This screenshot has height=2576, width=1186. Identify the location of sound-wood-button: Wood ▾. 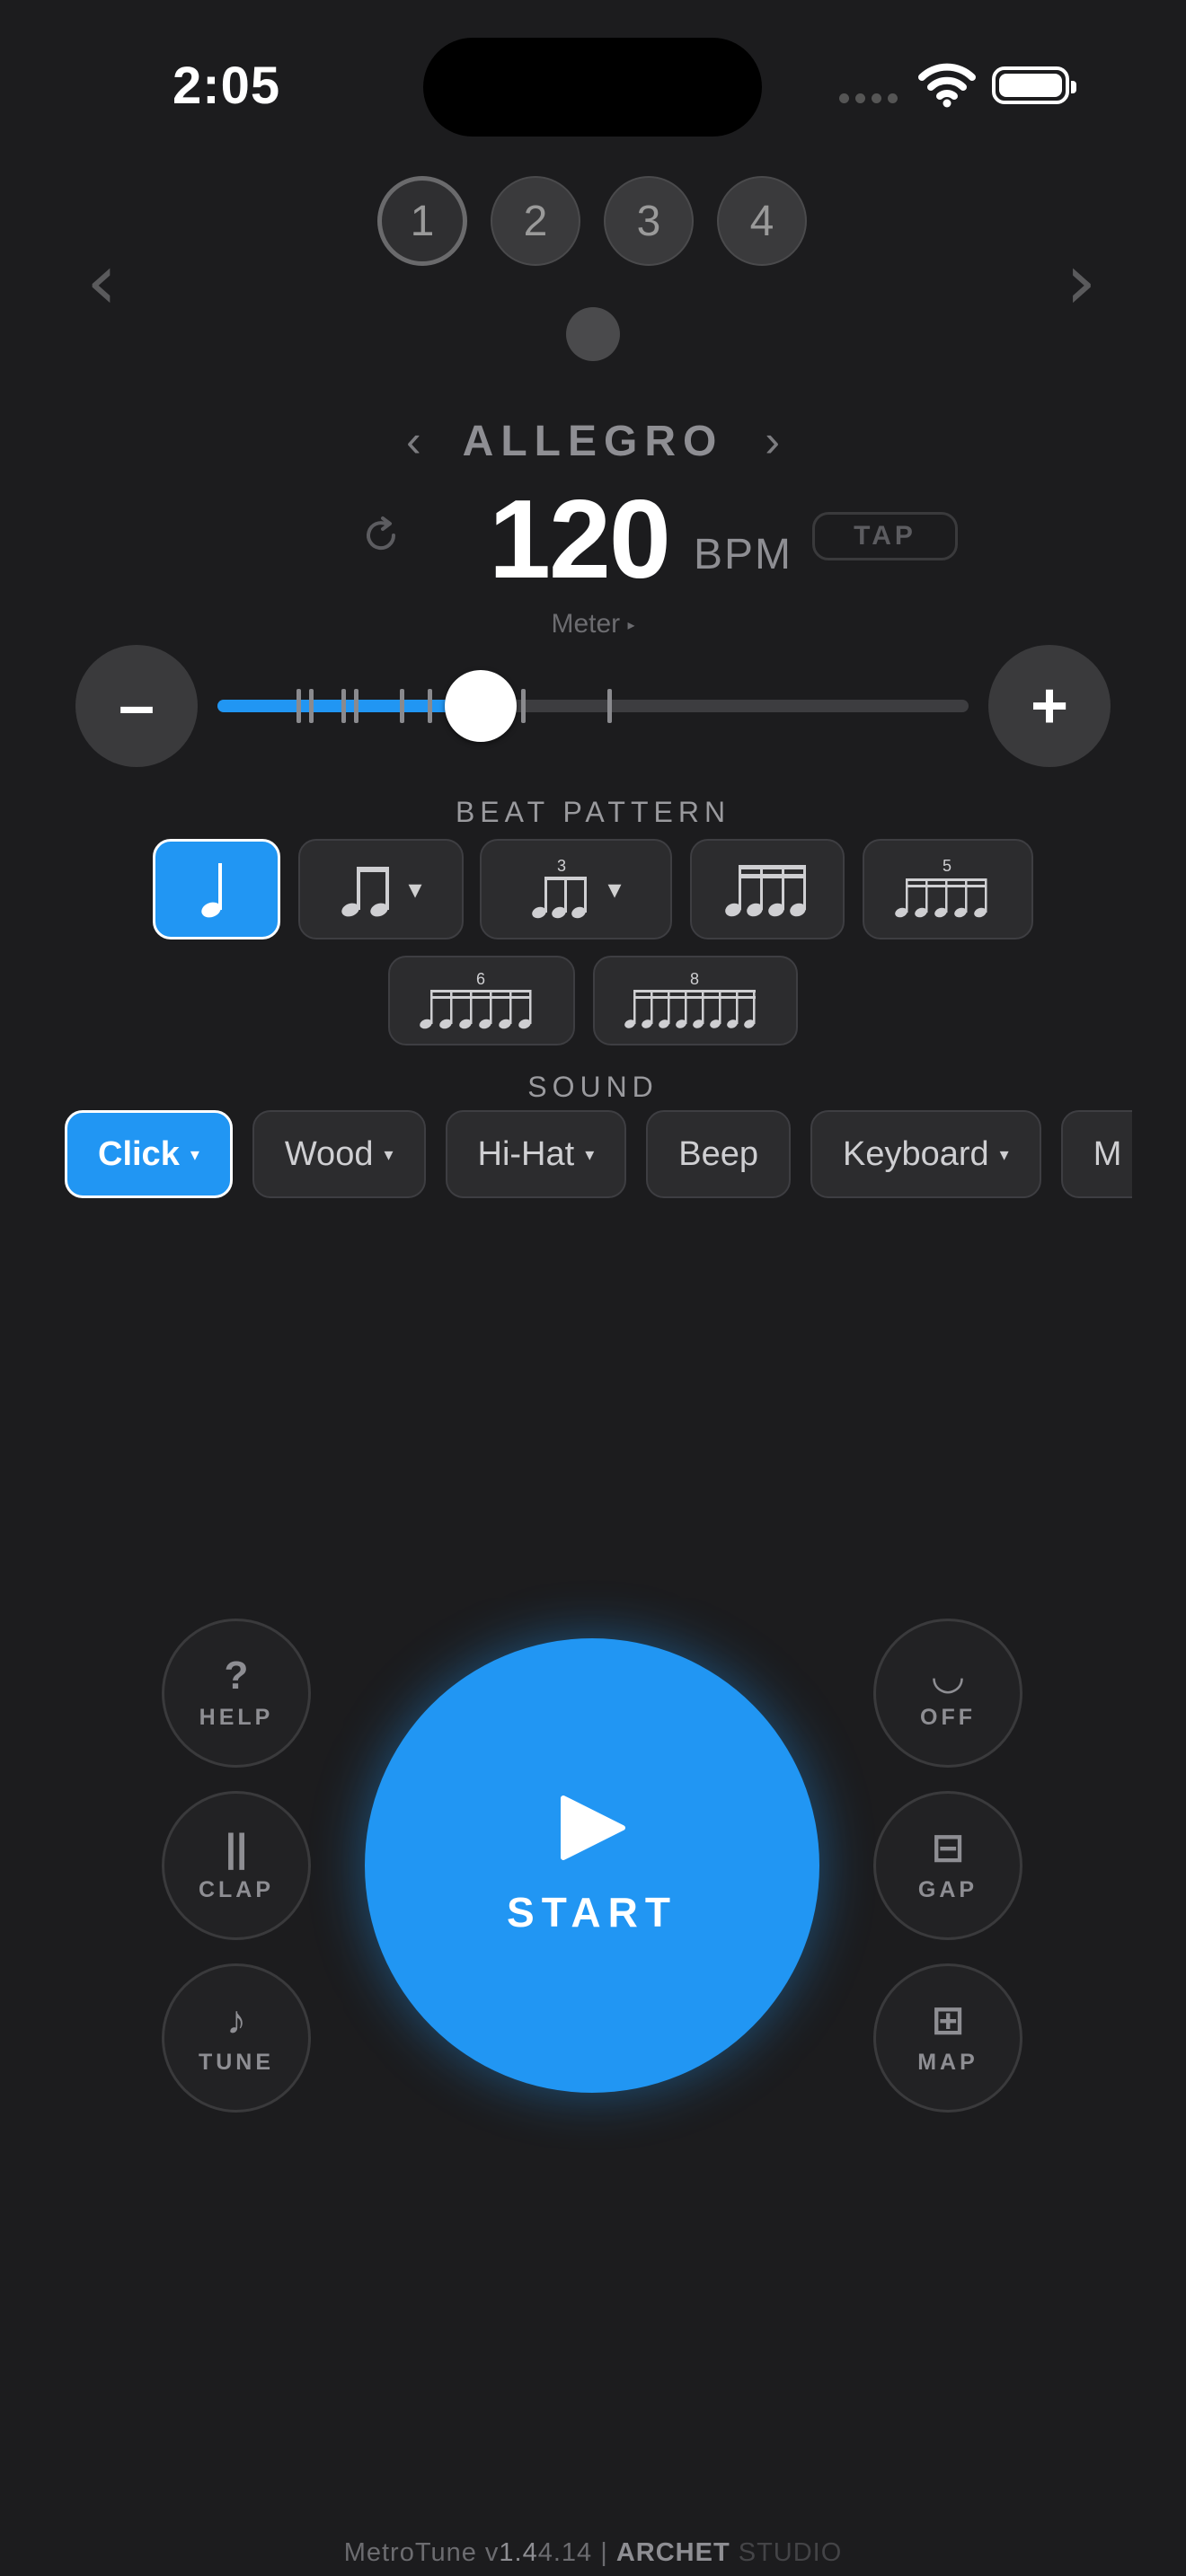
(339, 1154).